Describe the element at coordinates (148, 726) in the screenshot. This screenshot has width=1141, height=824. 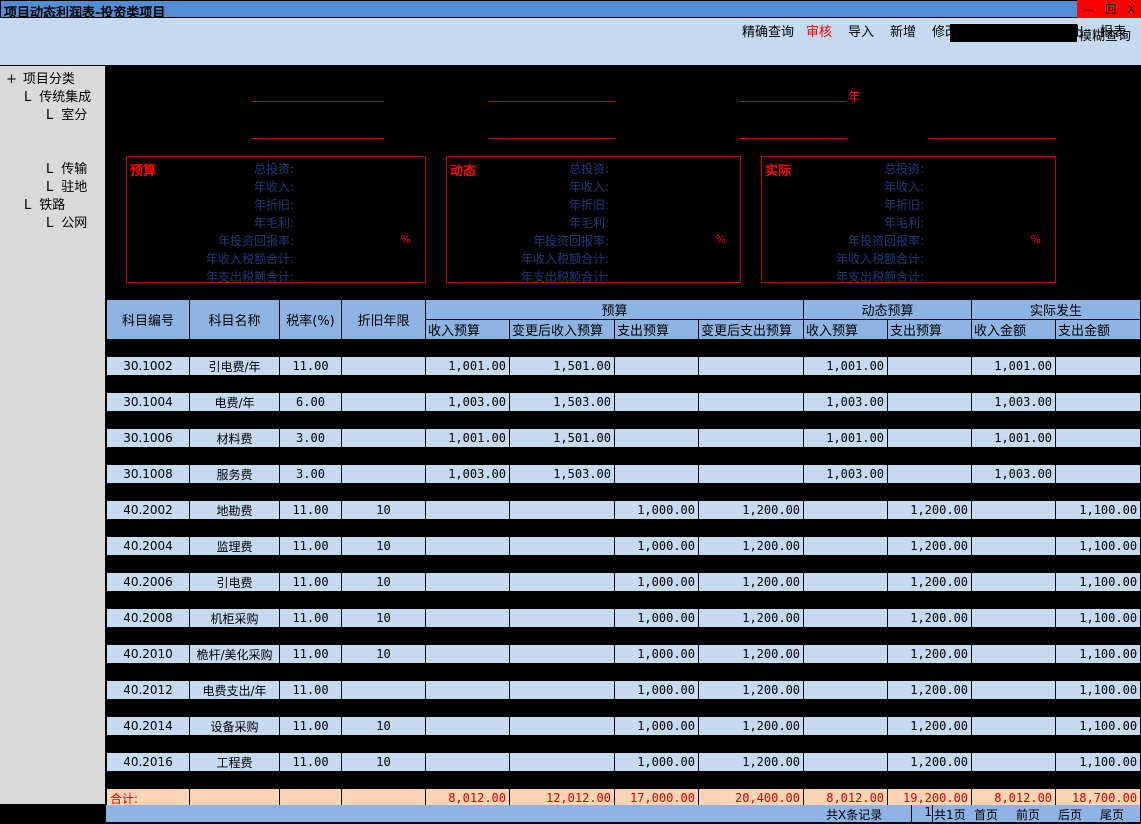
I see `cell: 40.2014` at that location.